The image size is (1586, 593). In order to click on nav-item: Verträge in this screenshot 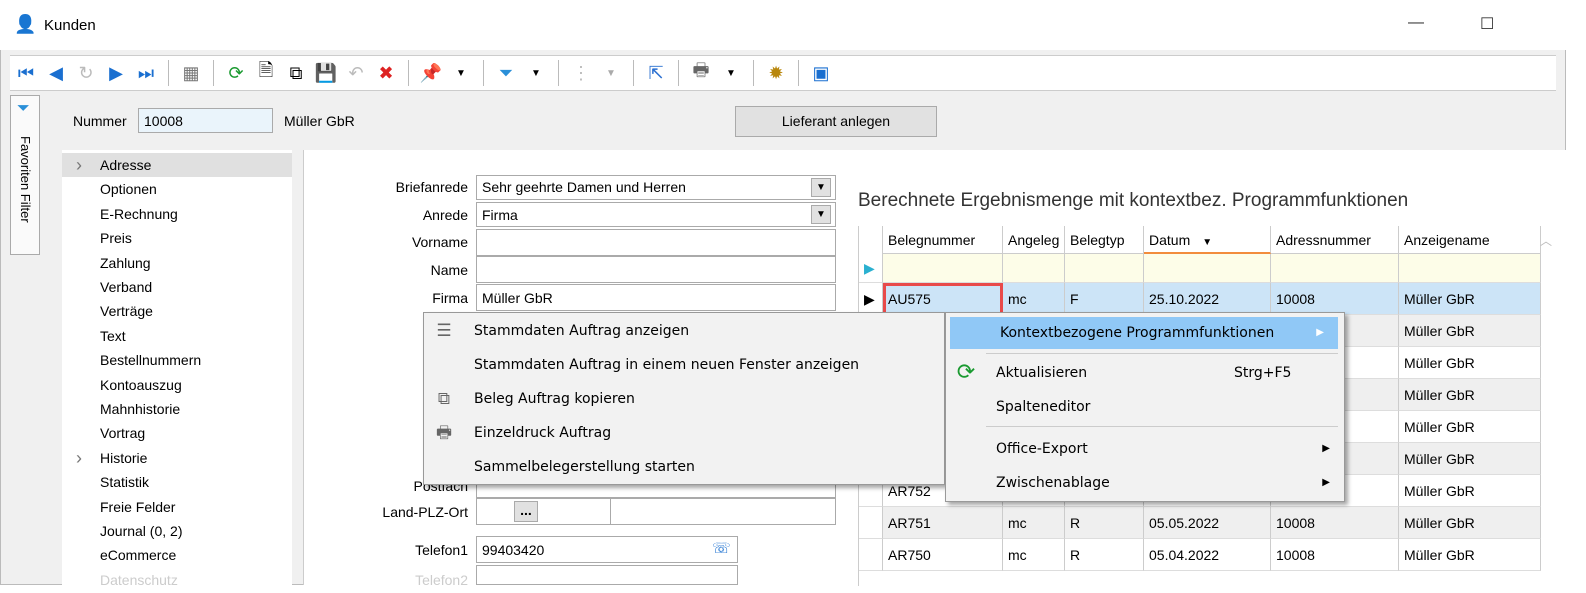, I will do `click(177, 311)`.